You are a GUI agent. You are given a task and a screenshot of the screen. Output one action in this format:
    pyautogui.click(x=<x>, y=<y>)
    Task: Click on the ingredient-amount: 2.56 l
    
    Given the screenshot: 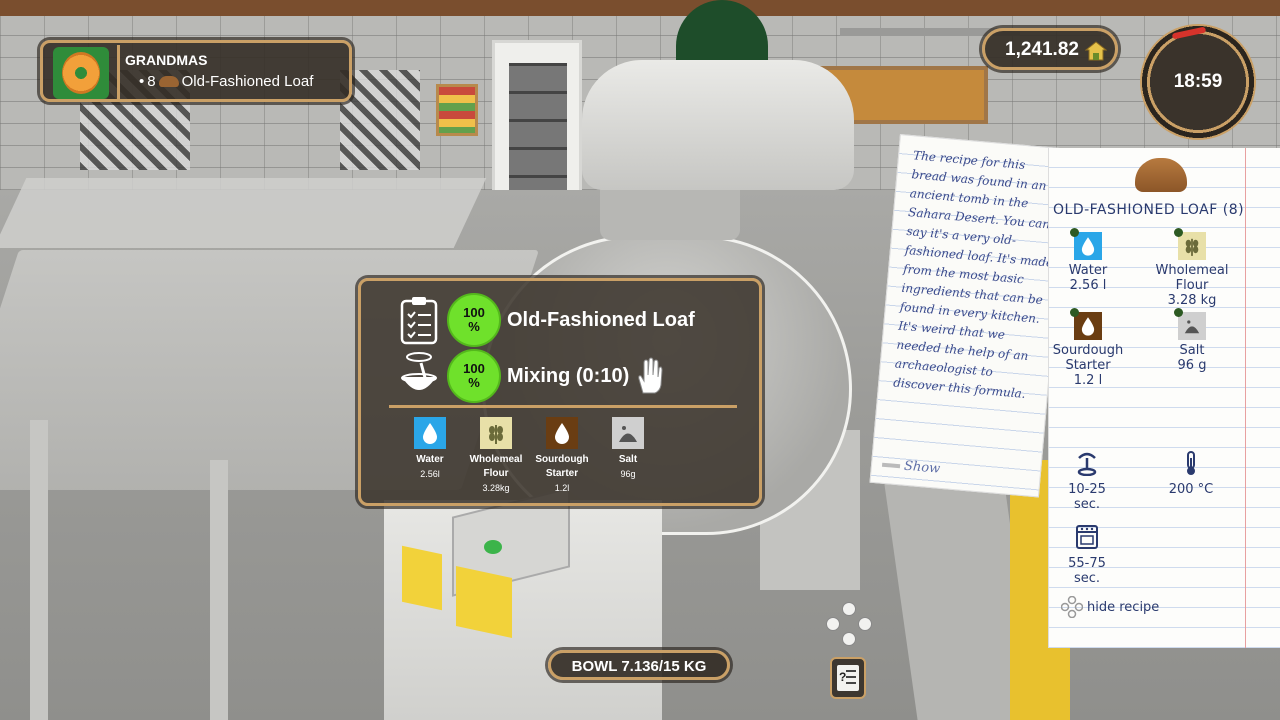 What is the action you would take?
    pyautogui.click(x=1088, y=285)
    